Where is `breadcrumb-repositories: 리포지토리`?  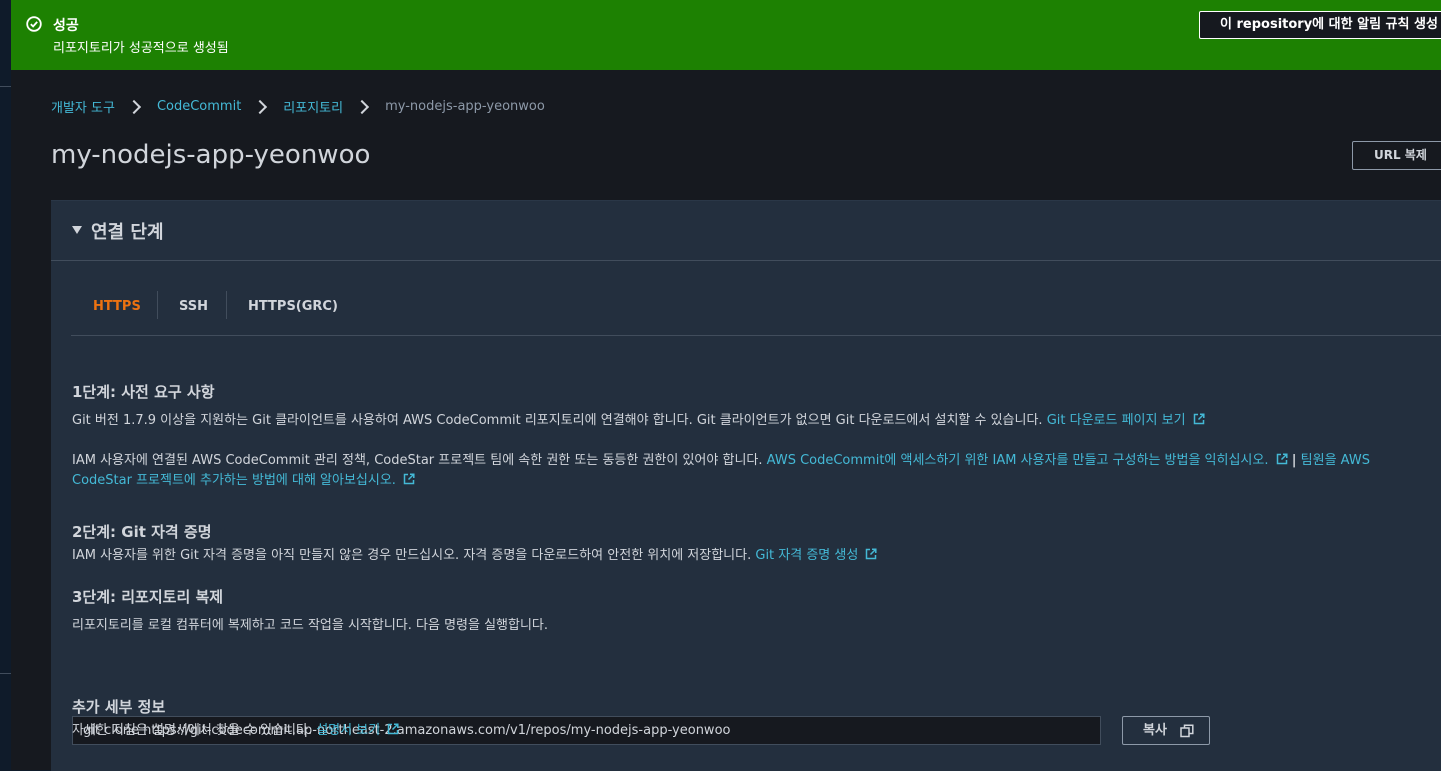
breadcrumb-repositories: 리포지토리 is located at coordinates (313, 106).